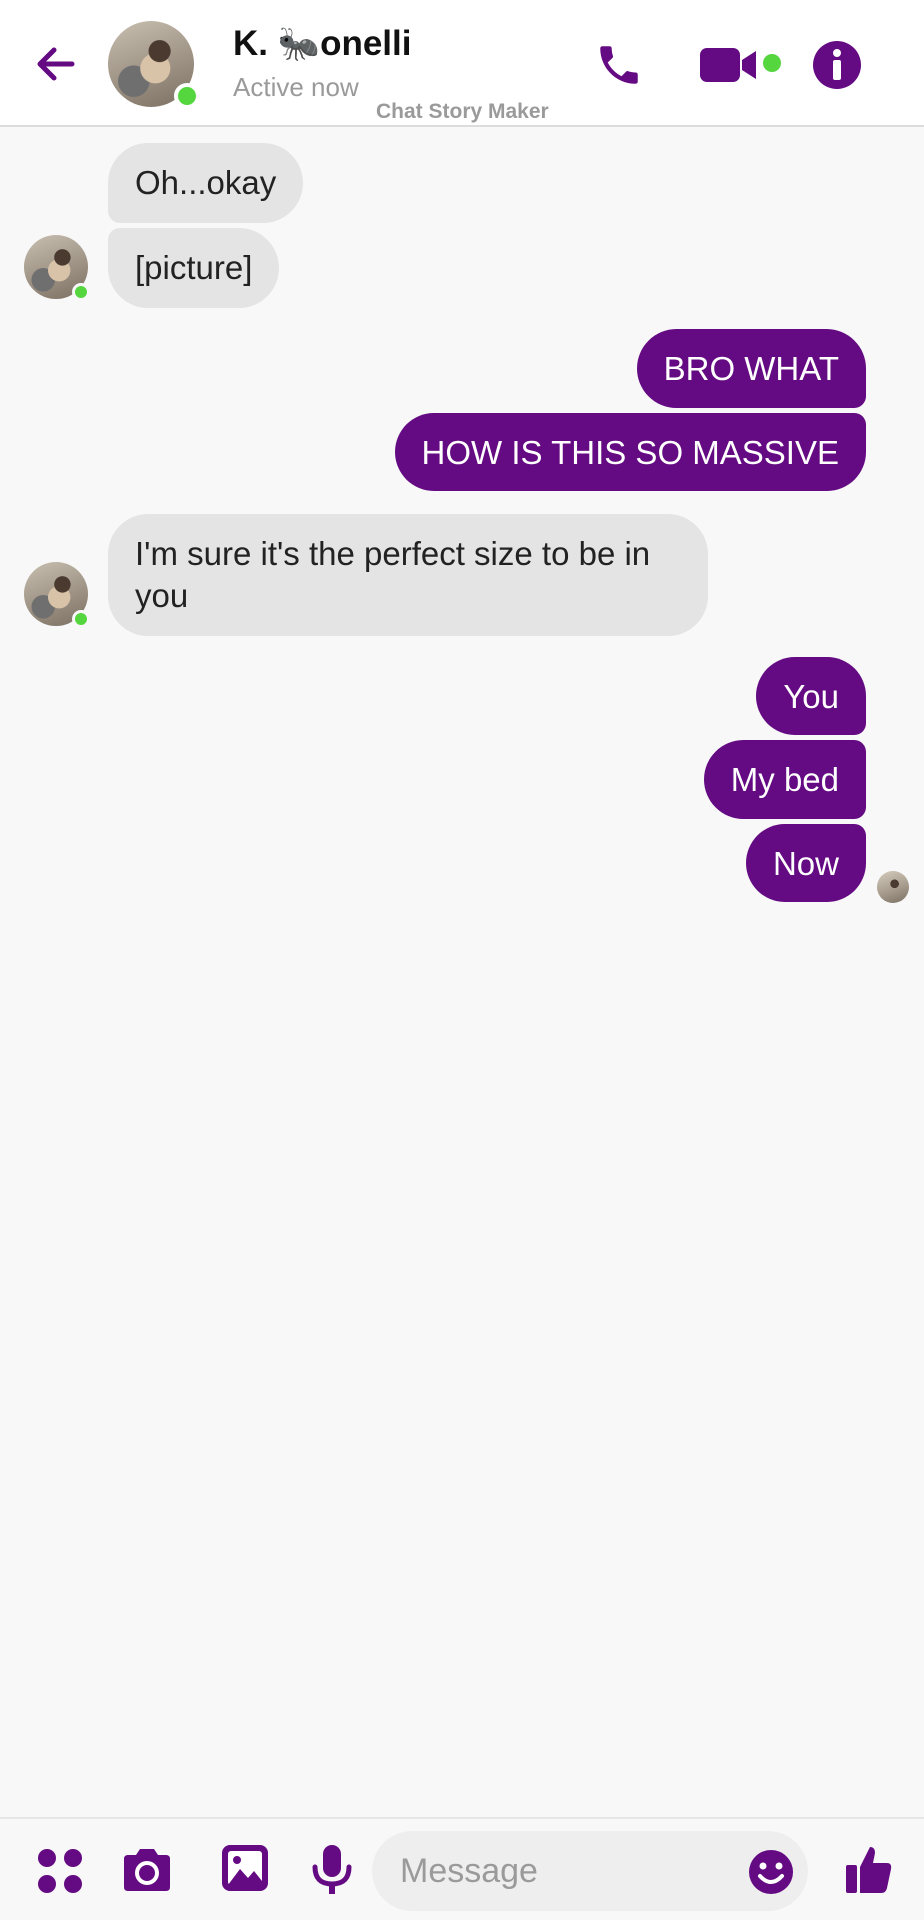 The width and height of the screenshot is (924, 1920). I want to click on video-camera-icon, so click(740, 65).